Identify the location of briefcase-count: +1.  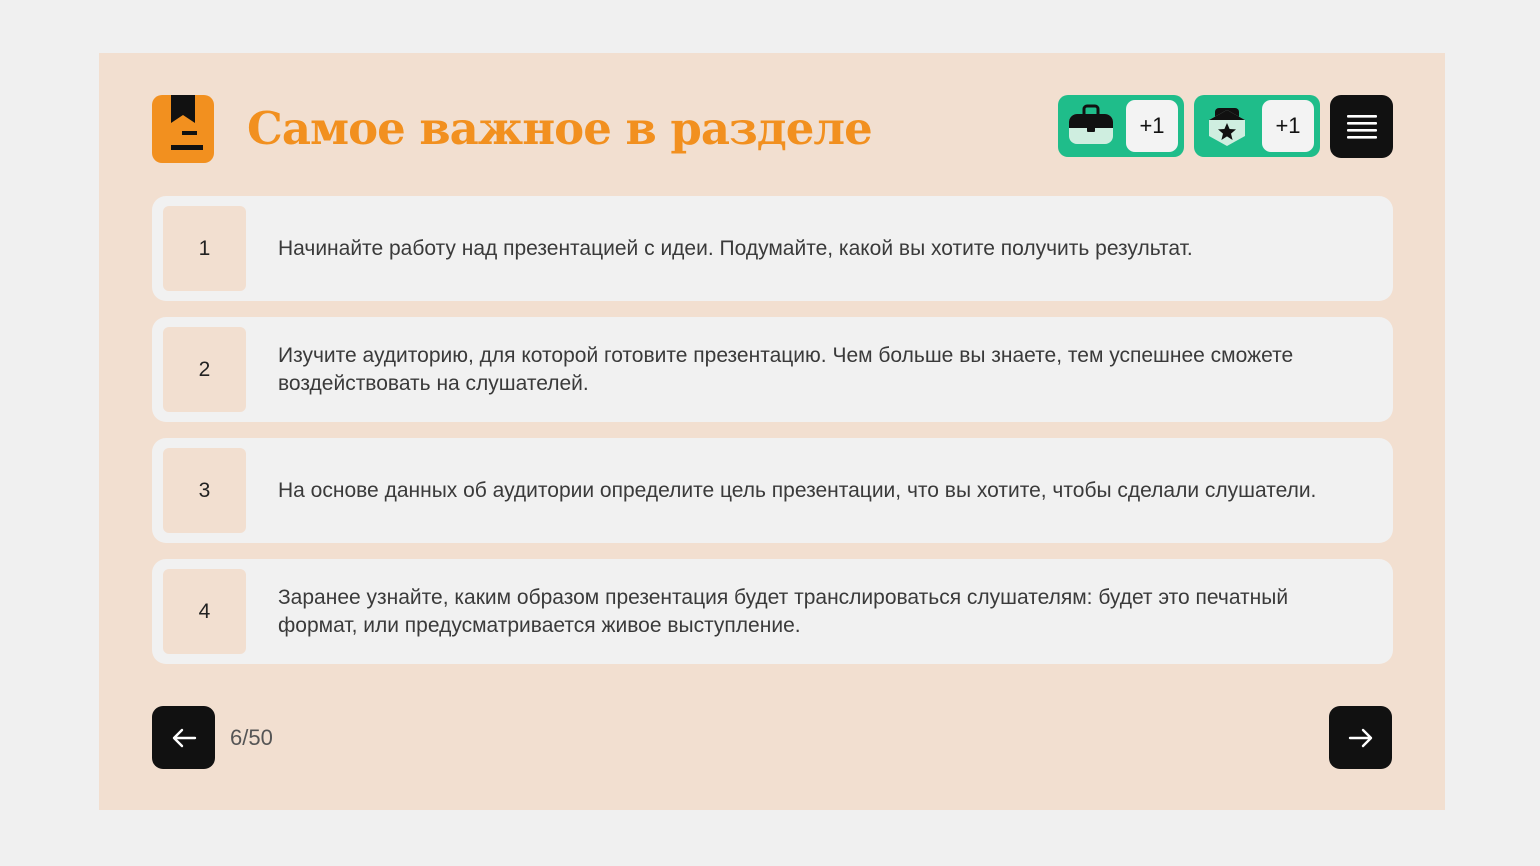
(1152, 126).